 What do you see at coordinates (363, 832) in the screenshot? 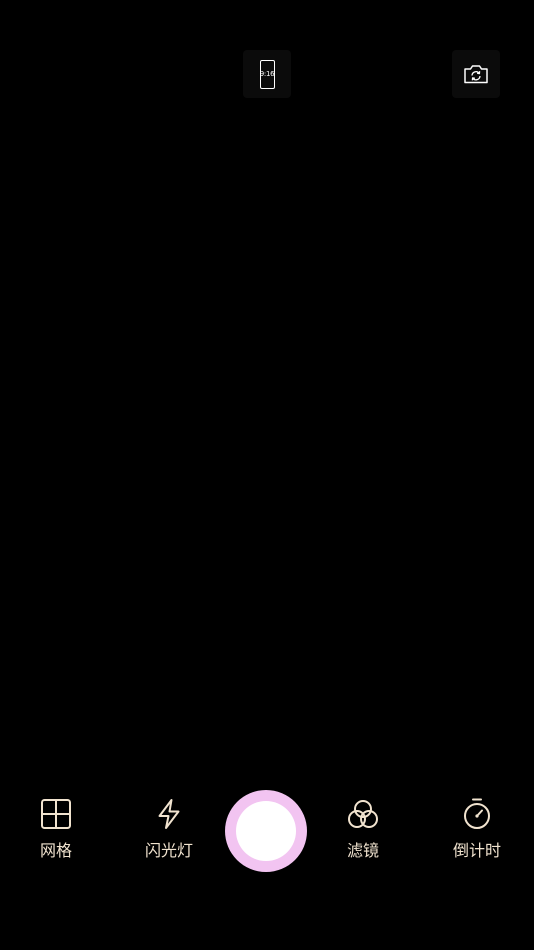
I see `filter-button: 滤镜` at bounding box center [363, 832].